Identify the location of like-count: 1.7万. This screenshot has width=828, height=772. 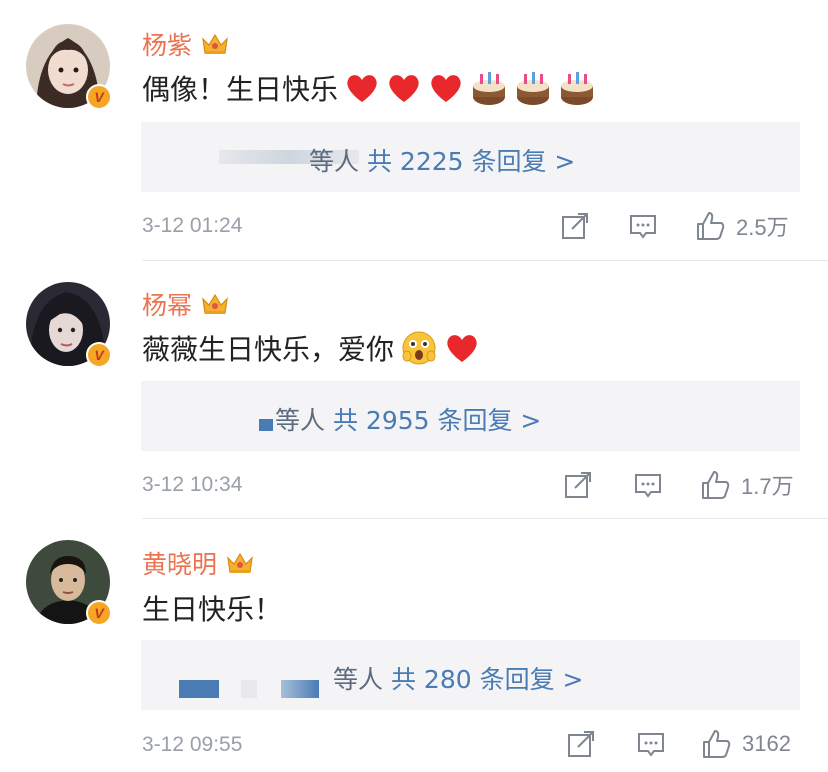
(767, 486).